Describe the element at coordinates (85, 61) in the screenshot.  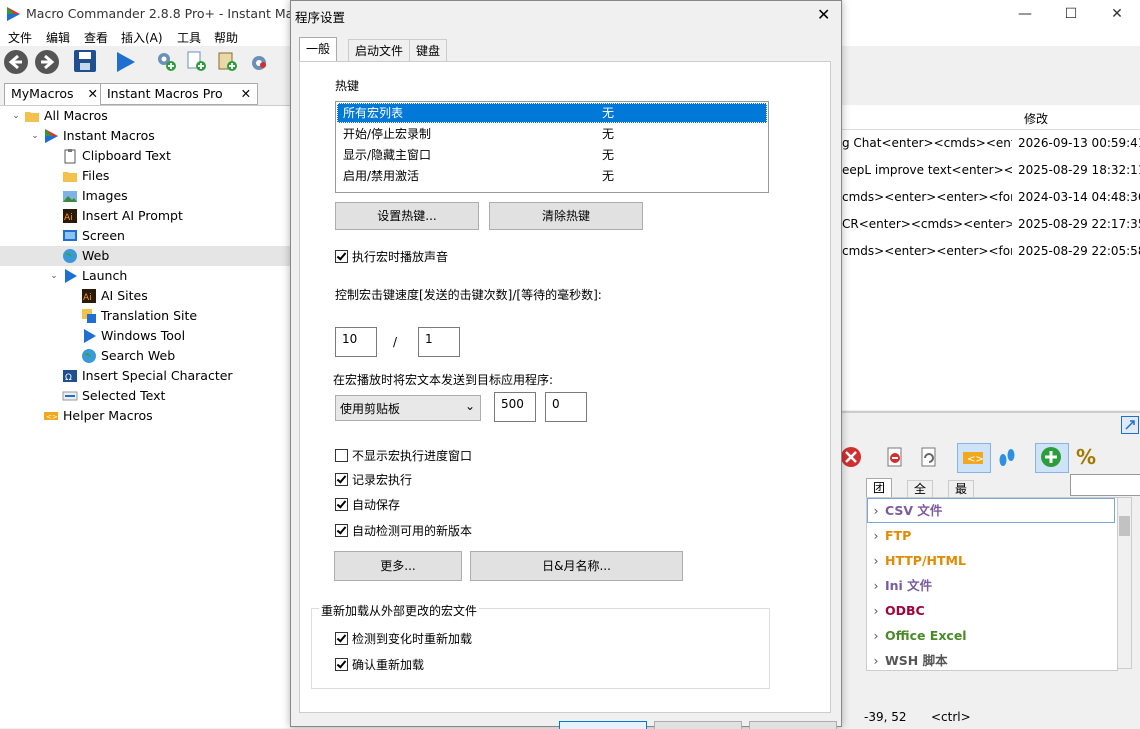
I see `save-button` at that location.